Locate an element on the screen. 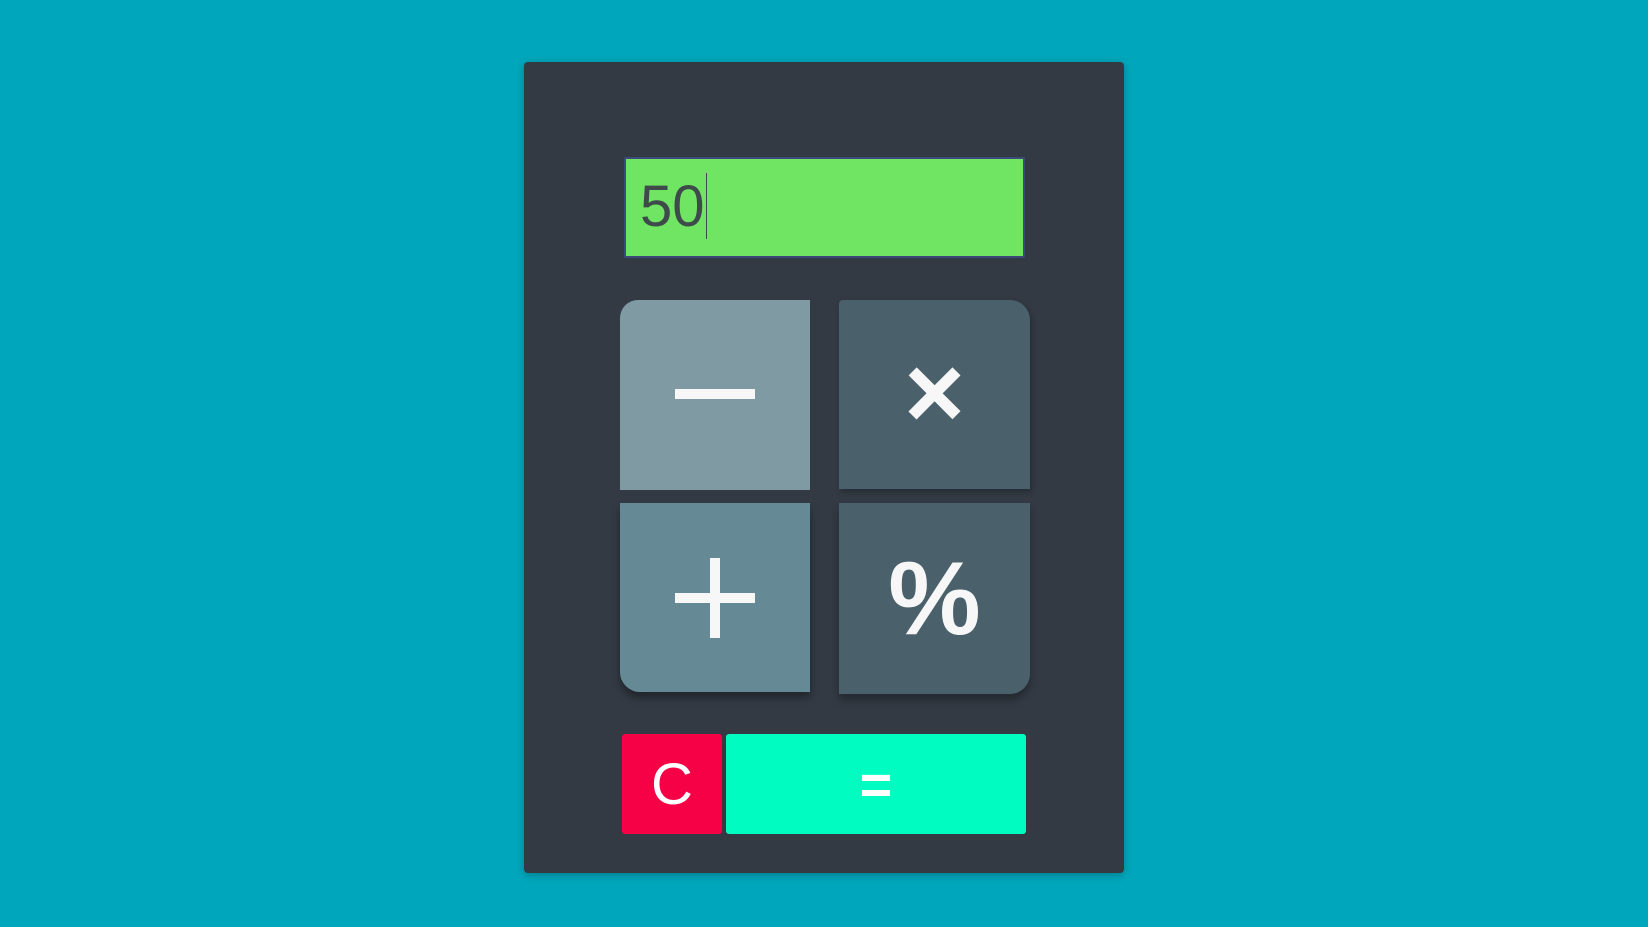  display-value-wrap: 50 is located at coordinates (673, 206).